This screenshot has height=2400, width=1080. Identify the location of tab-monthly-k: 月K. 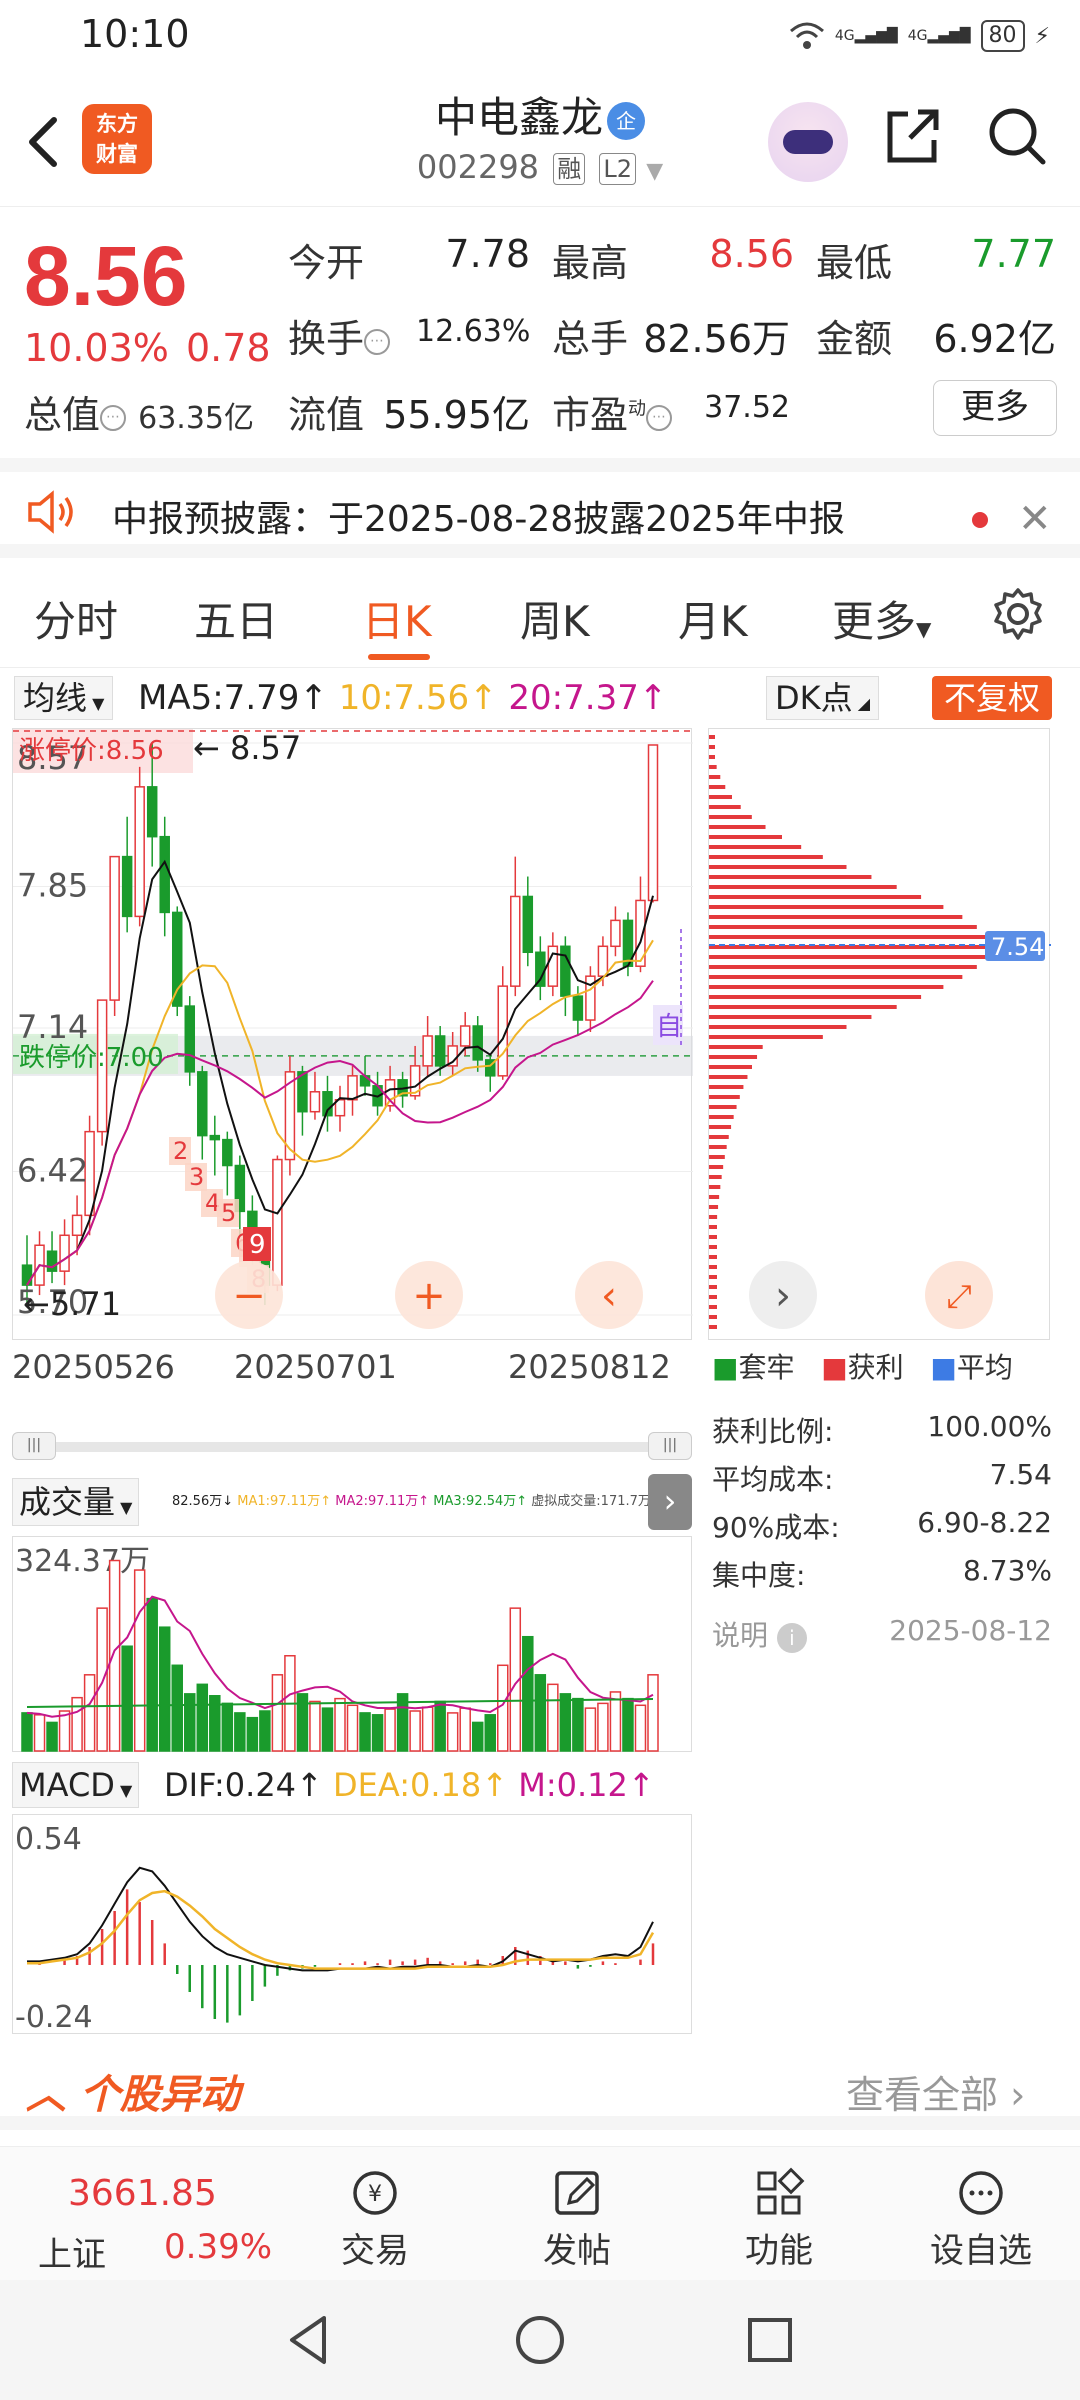
(713, 618).